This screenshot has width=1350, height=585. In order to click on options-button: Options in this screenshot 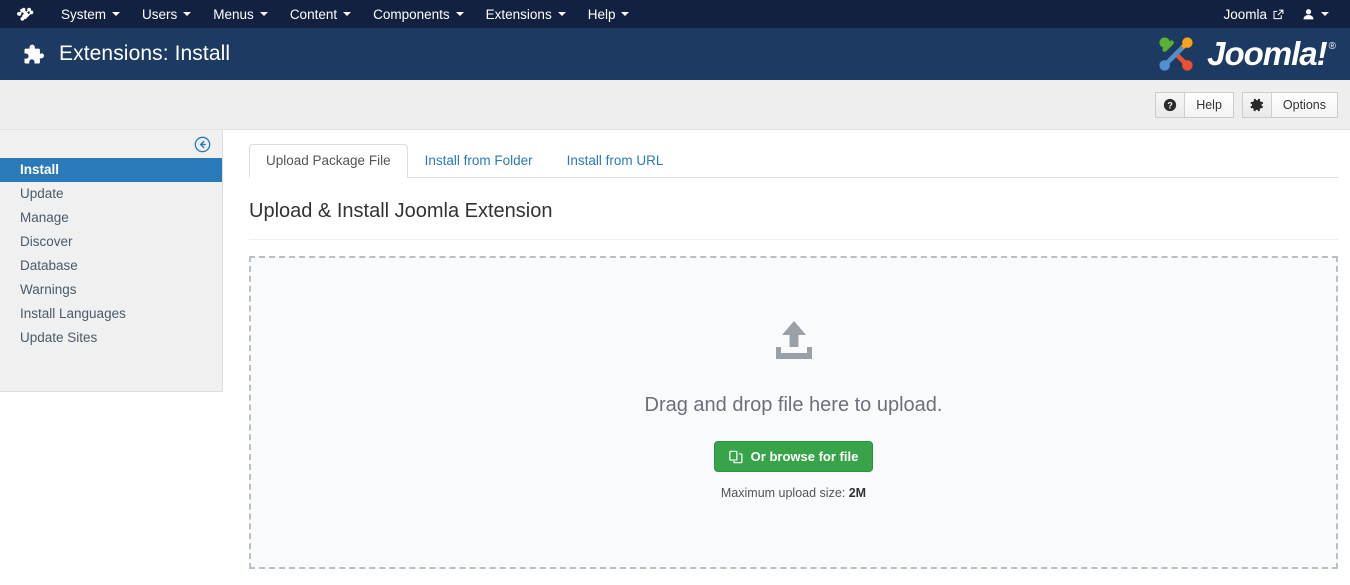, I will do `click(1289, 104)`.